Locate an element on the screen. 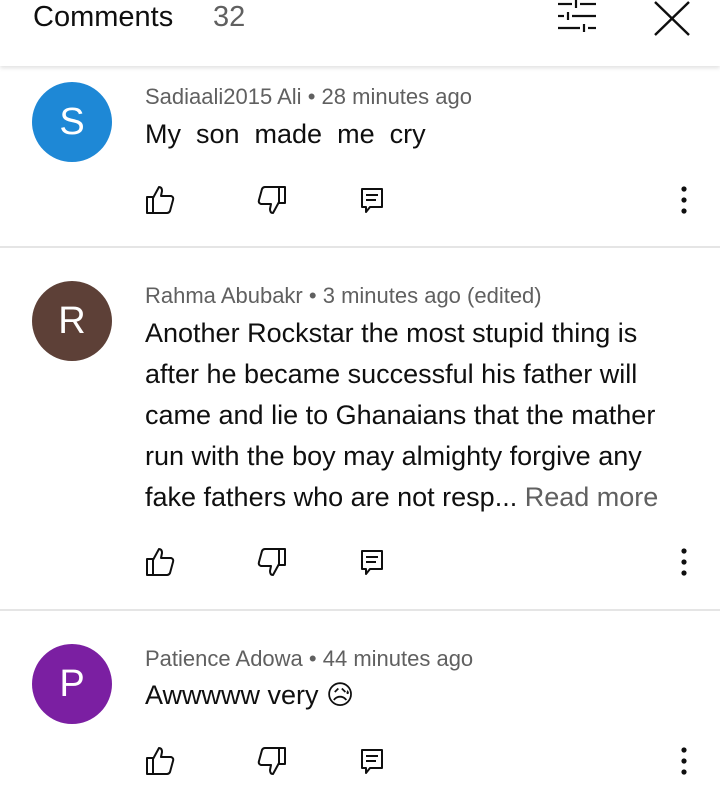  sort-filter-button is located at coordinates (577, 18).